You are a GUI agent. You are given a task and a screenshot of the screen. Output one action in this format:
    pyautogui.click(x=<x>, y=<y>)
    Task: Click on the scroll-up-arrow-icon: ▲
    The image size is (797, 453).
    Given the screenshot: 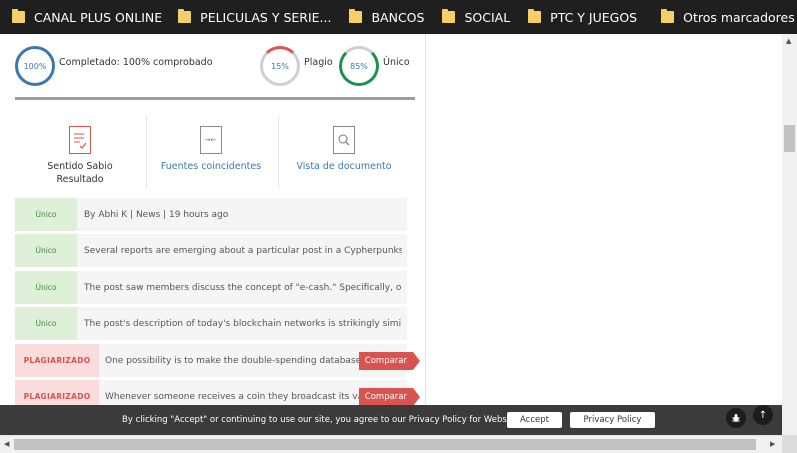 What is the action you would take?
    pyautogui.click(x=788, y=41)
    